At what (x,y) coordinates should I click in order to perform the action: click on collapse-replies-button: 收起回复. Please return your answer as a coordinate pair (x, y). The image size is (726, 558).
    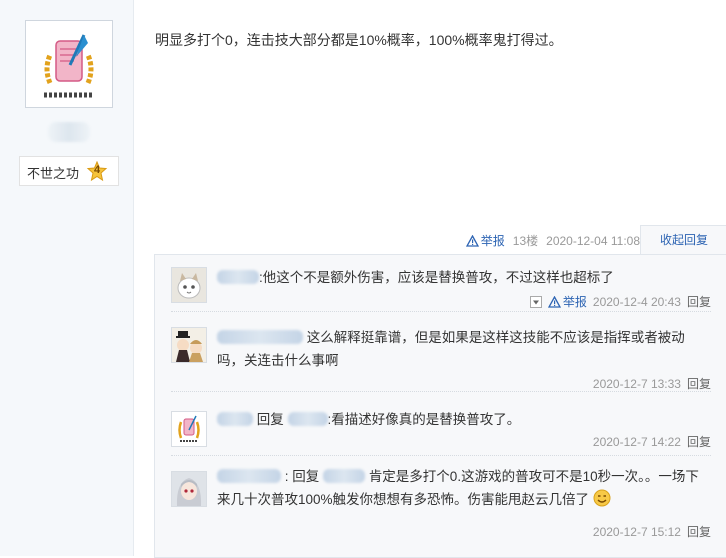
    Looking at the image, I should click on (683, 240).